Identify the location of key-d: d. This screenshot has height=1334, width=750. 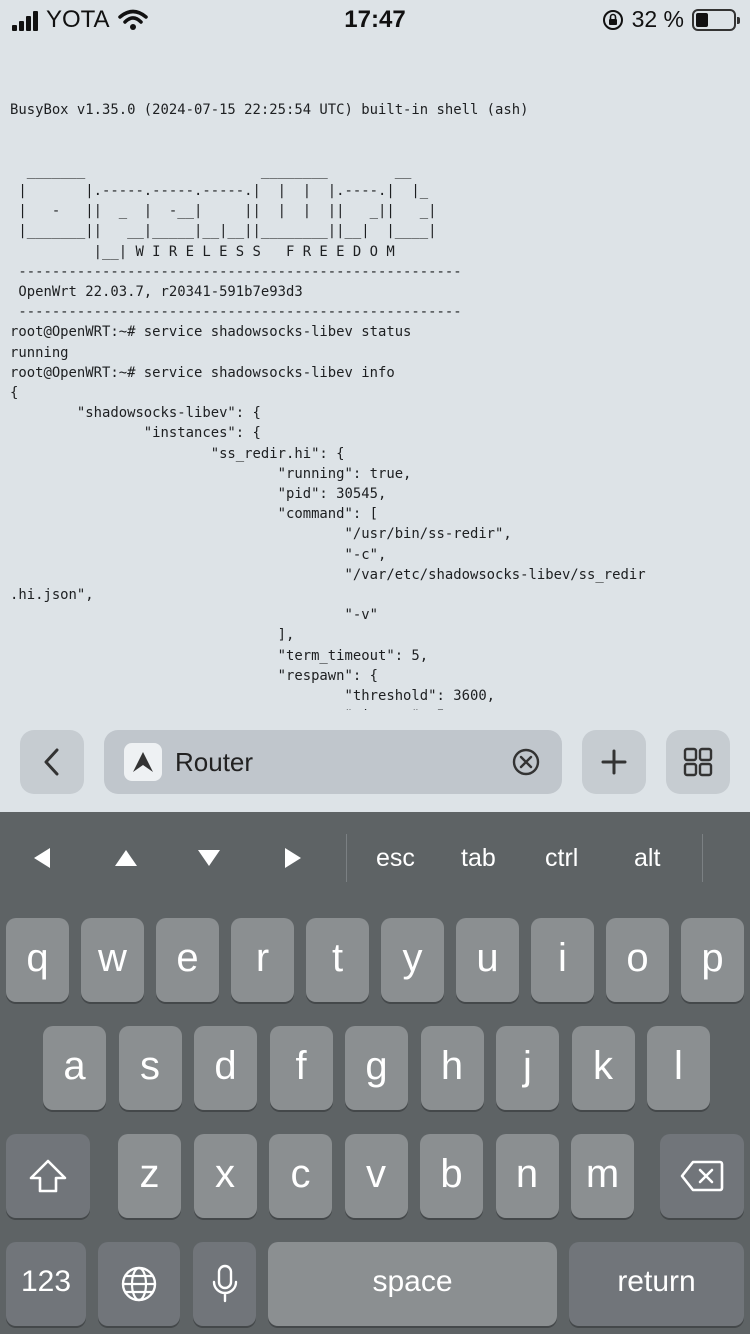
(225, 1068).